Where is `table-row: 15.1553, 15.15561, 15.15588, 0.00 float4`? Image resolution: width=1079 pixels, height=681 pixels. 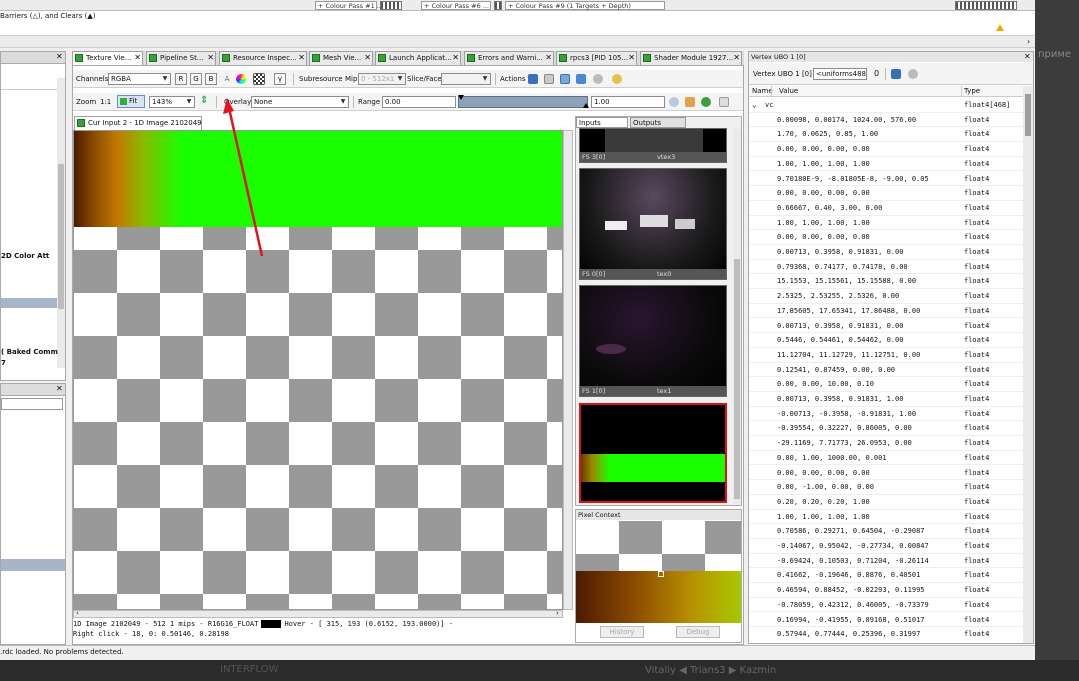
table-row: 15.1553, 15.15561, 15.15588, 0.00 float4 is located at coordinates (886, 282).